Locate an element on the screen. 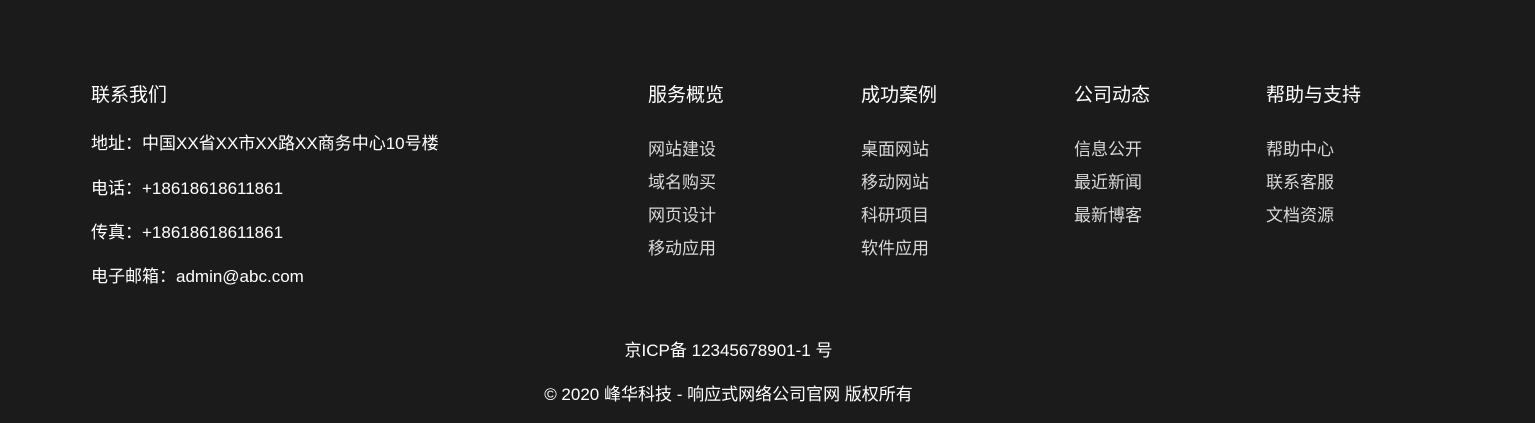 Image resolution: width=1535 pixels, height=423 pixels. contact-email: 电子邮箱：admin@abc.com is located at coordinates (197, 277).